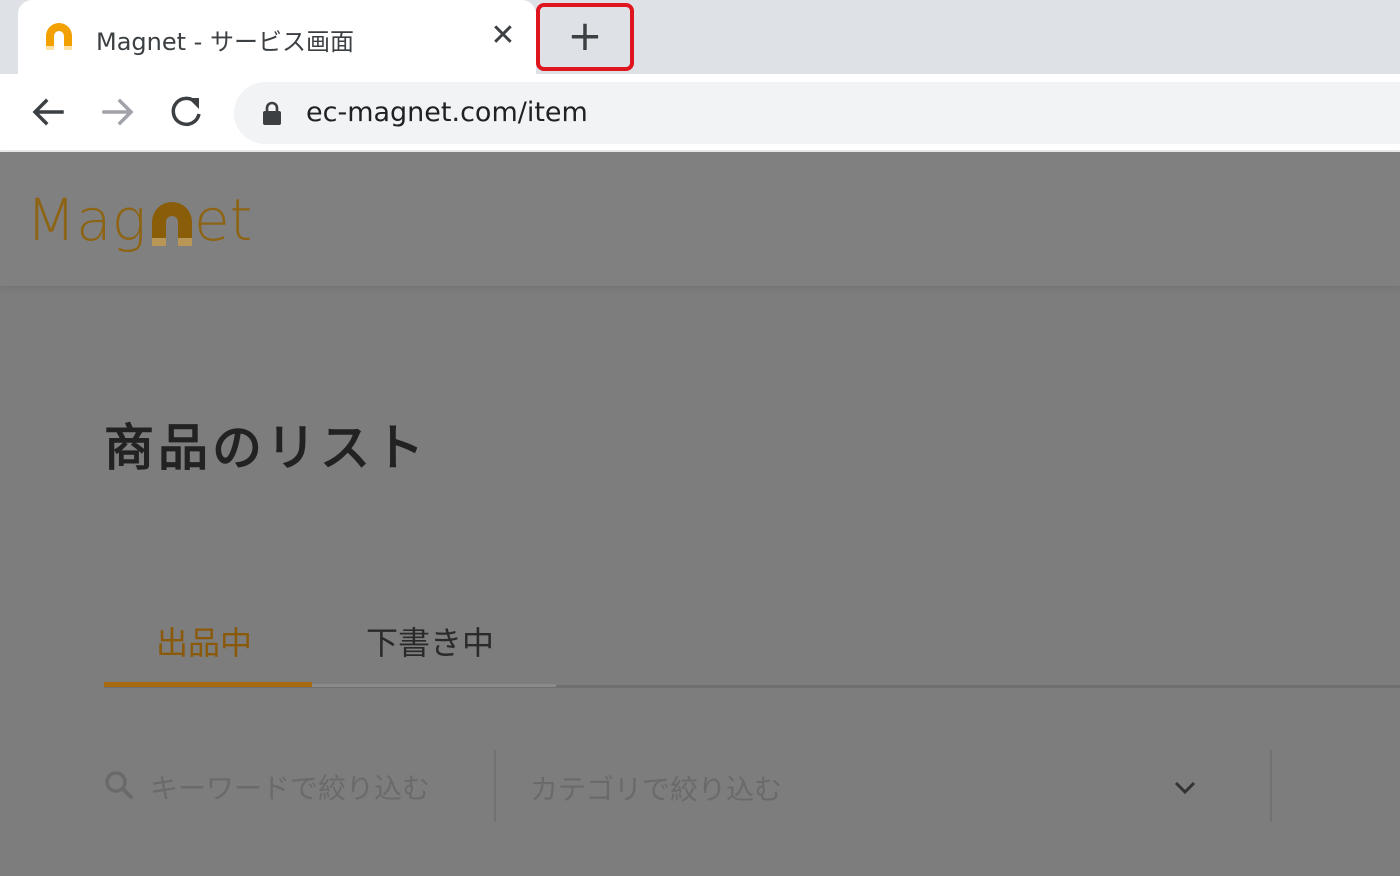 The width and height of the screenshot is (1400, 876). What do you see at coordinates (48, 112) in the screenshot?
I see `arrow-left-icon` at bounding box center [48, 112].